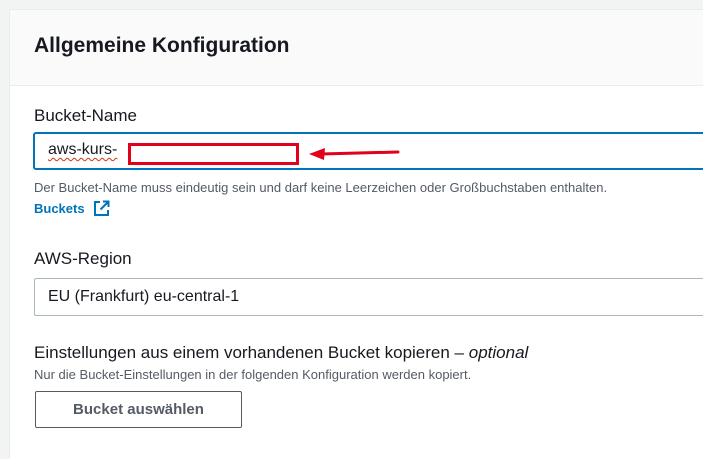 The image size is (703, 459). What do you see at coordinates (144, 296) in the screenshot?
I see `region-selected-value: EU (Frankfurt) eu-central-1` at bounding box center [144, 296].